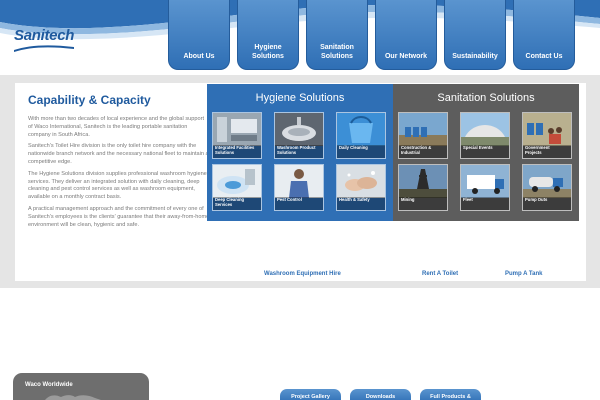 The height and width of the screenshot is (400, 600). What do you see at coordinates (406, 35) in the screenshot?
I see `nav-our-network: Our Network` at bounding box center [406, 35].